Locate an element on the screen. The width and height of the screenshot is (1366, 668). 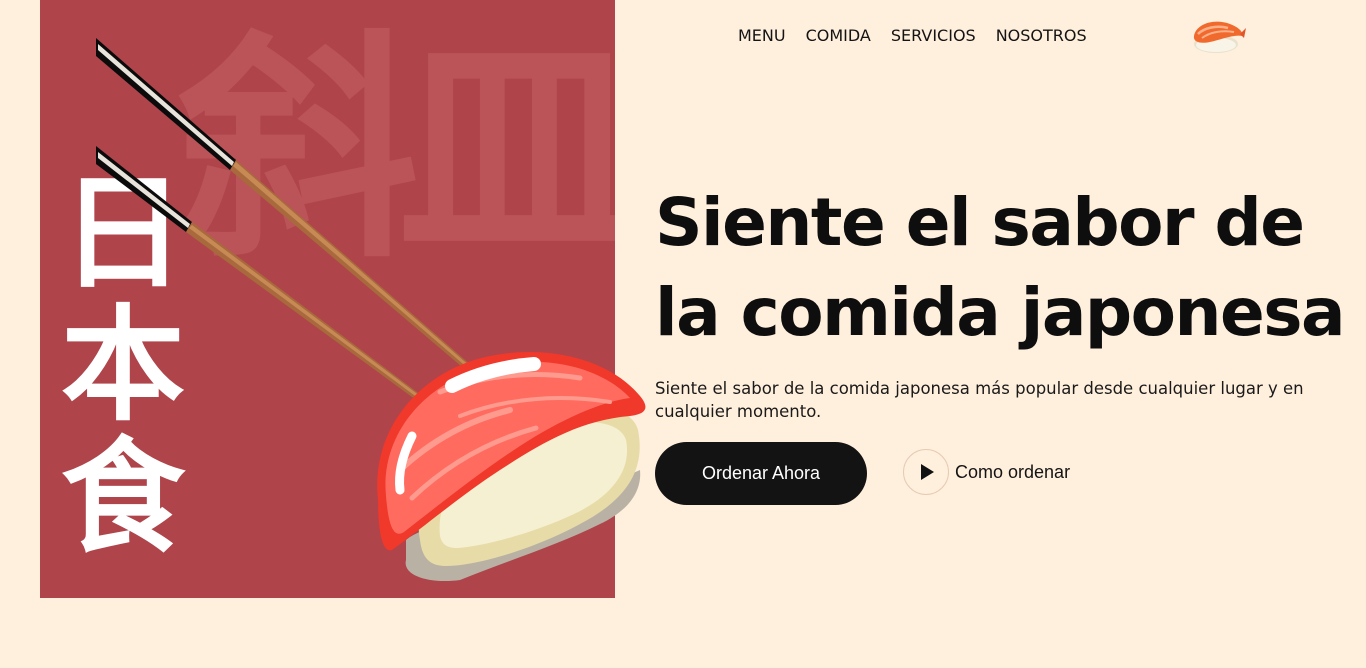
kanji-hon: 本 is located at coordinates (122, 366).